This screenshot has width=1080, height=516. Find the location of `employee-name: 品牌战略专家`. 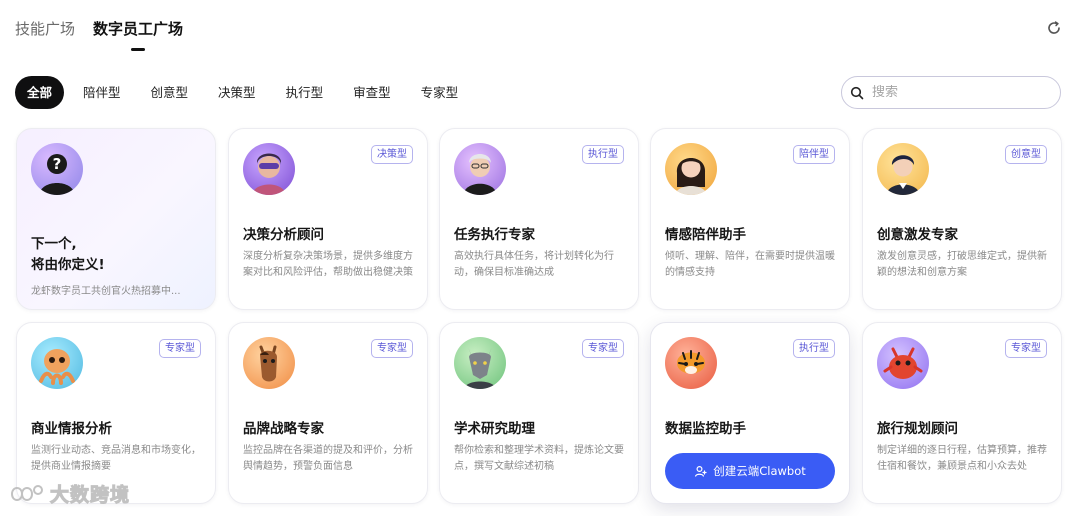

employee-name: 品牌战略专家 is located at coordinates (283, 429).